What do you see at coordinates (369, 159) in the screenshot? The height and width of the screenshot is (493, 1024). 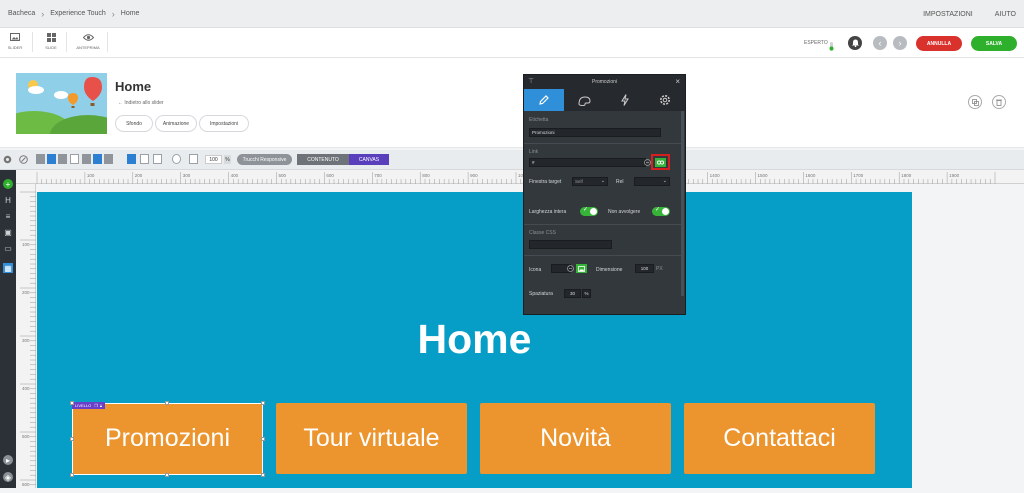 I see `canvas-mode-button: CANVAS` at bounding box center [369, 159].